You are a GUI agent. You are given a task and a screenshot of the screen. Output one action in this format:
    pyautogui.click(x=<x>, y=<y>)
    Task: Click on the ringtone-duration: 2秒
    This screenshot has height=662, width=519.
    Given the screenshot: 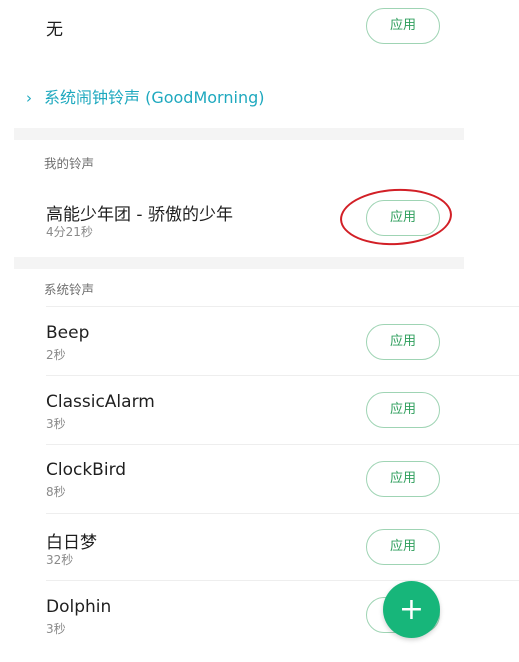 What is the action you would take?
    pyautogui.click(x=56, y=355)
    